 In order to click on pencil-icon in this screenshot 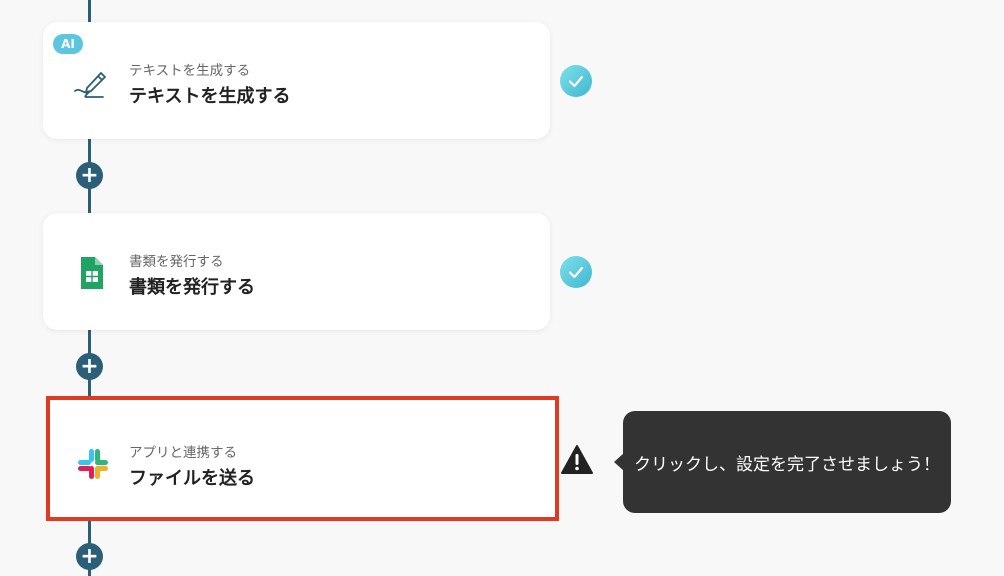, I will do `click(91, 82)`.